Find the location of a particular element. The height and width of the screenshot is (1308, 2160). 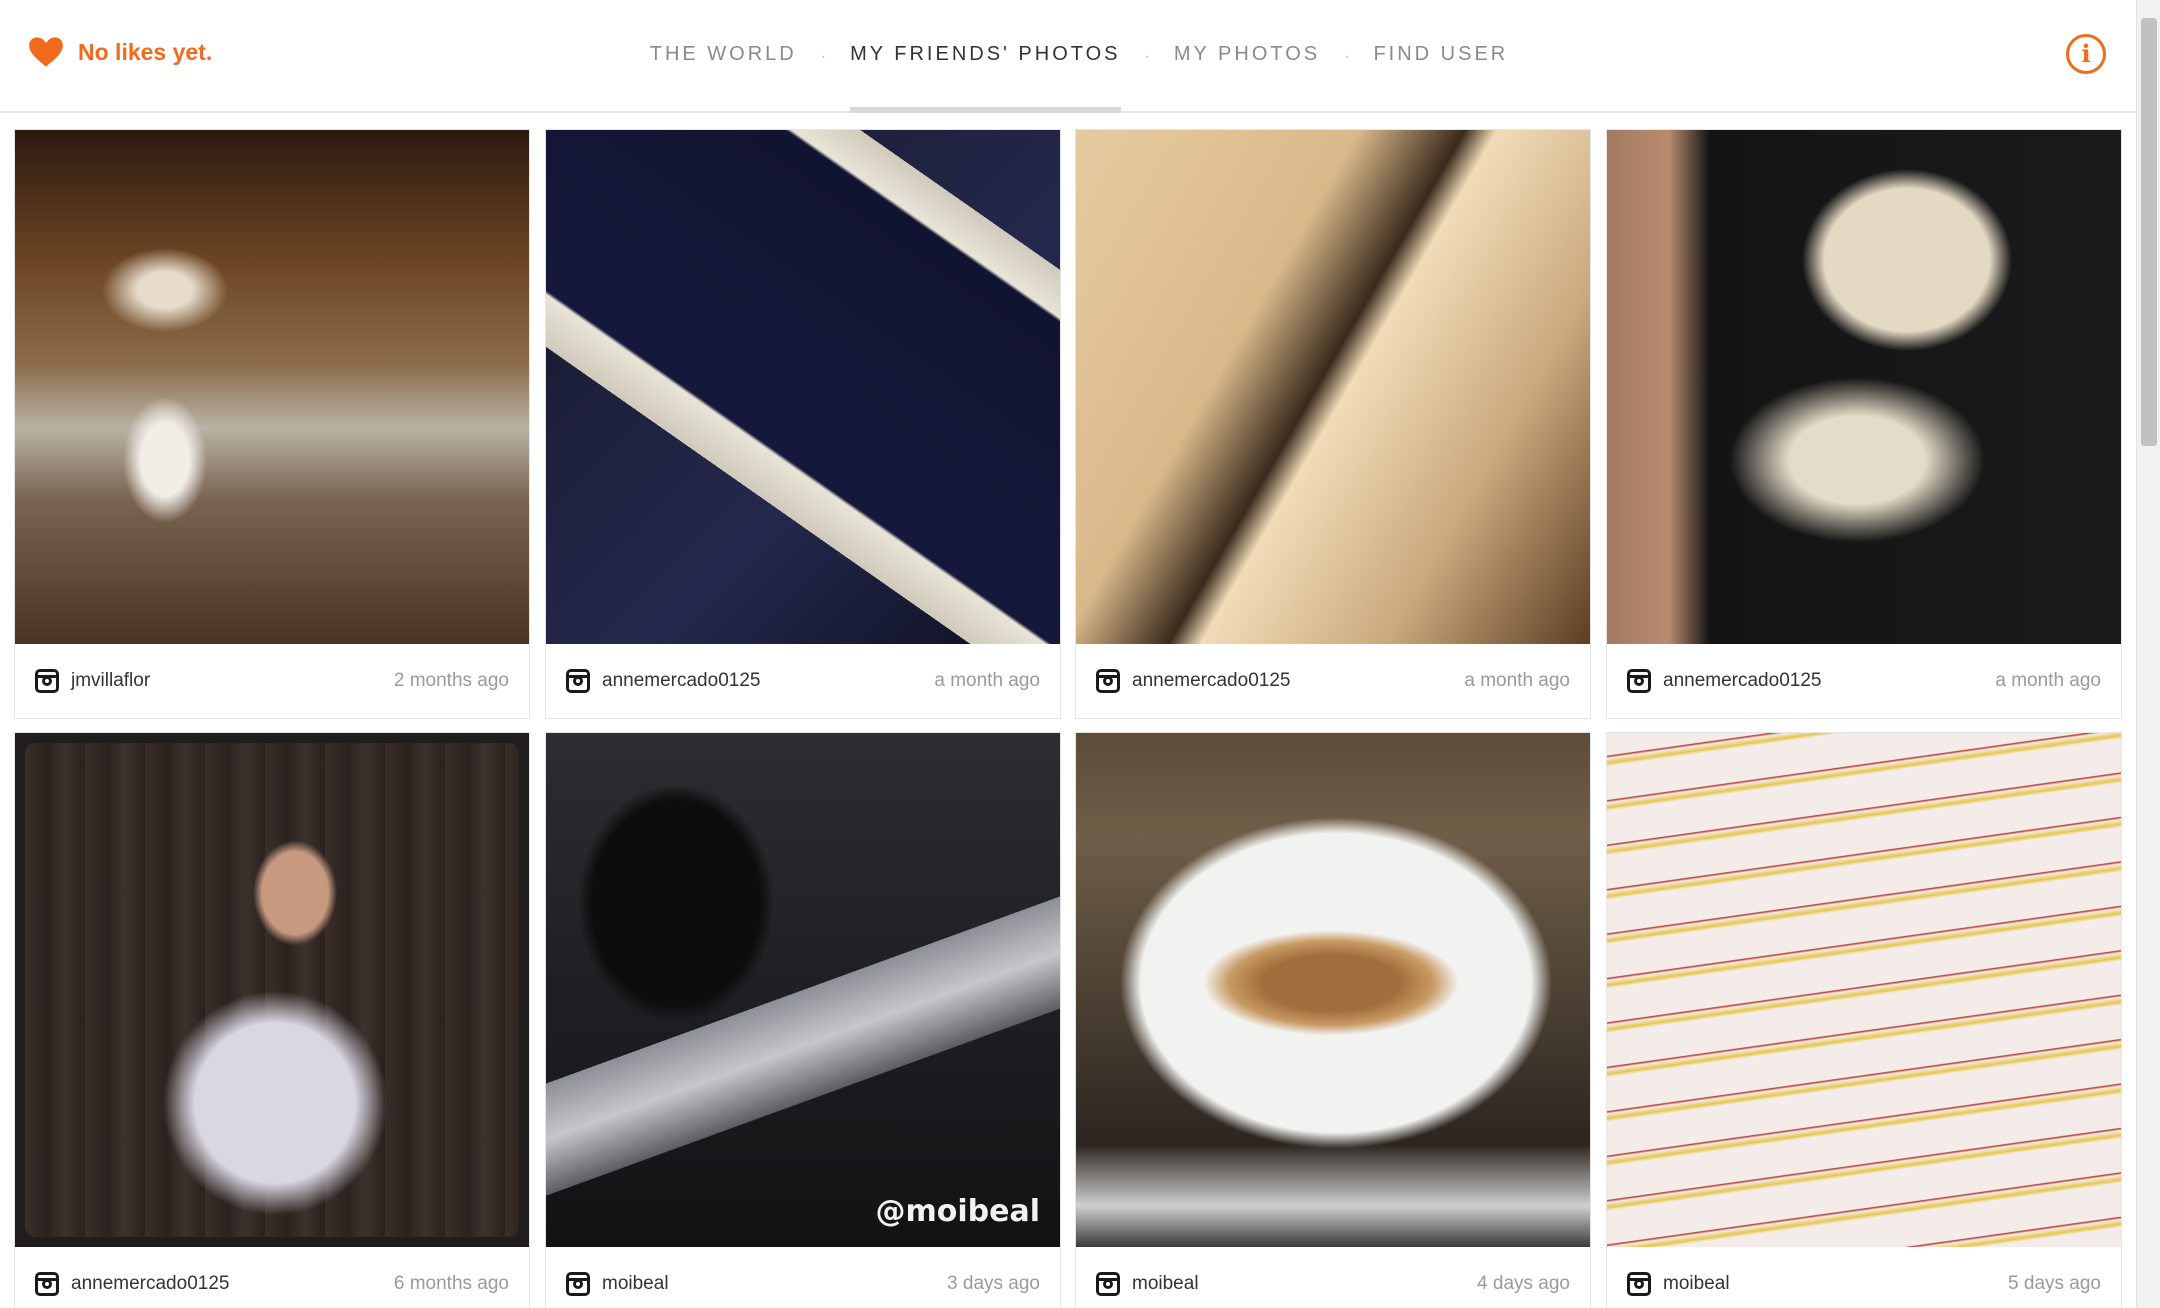

photo-username: jmvillaflor is located at coordinates (110, 681).